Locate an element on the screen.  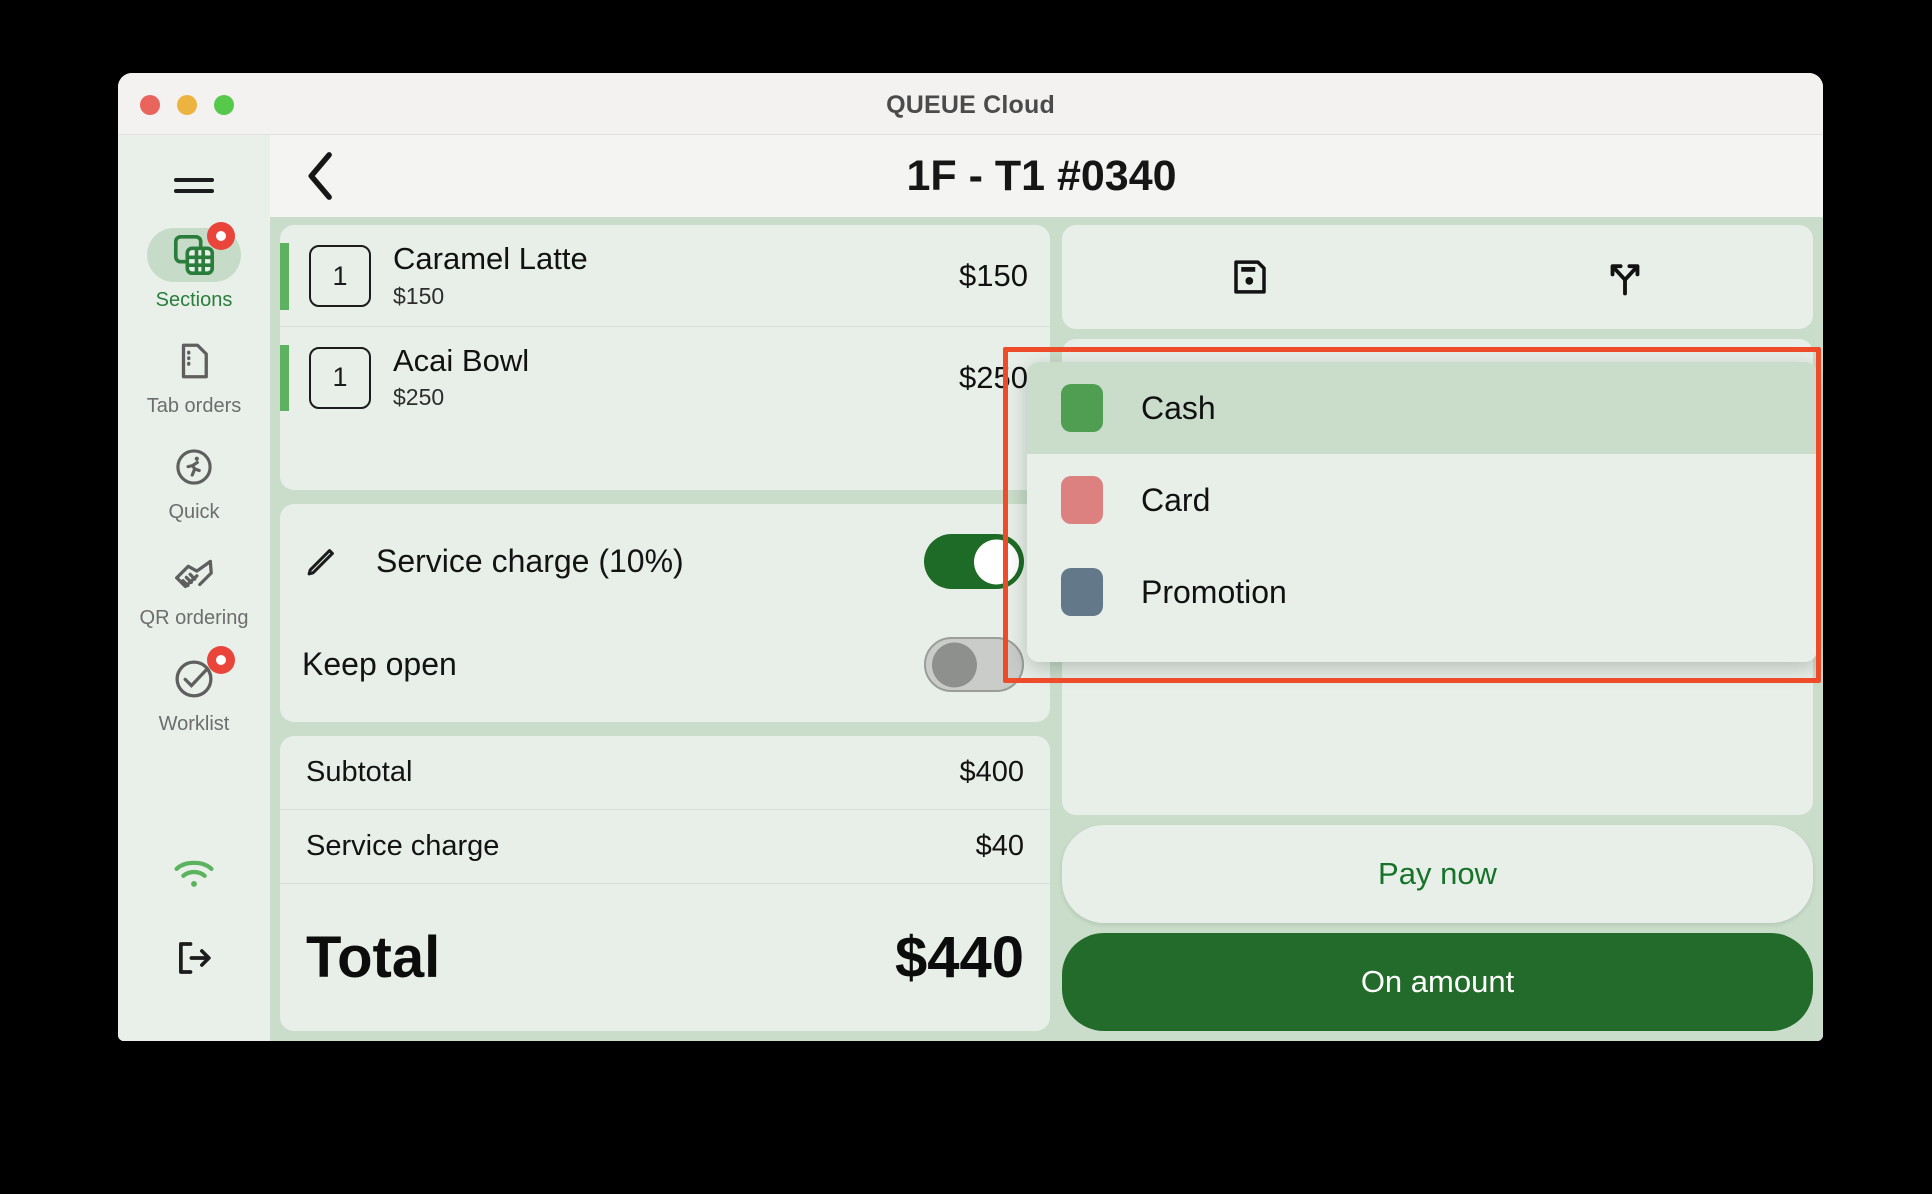
keep-open-label: Keep open is located at coordinates (379, 664).